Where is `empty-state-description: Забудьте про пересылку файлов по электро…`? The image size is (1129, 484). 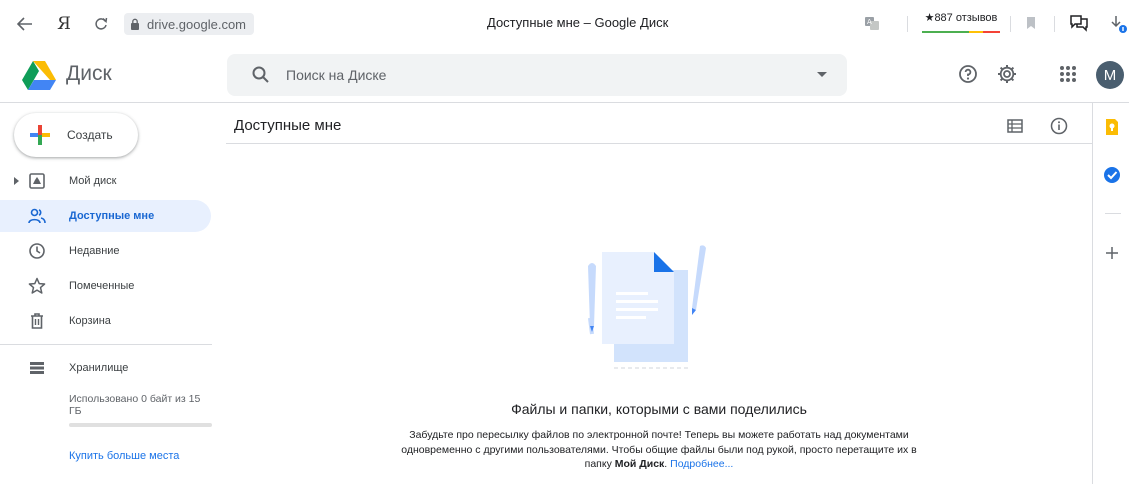
empty-state-description: Забудьте про пересылку файлов по электро… is located at coordinates (659, 450).